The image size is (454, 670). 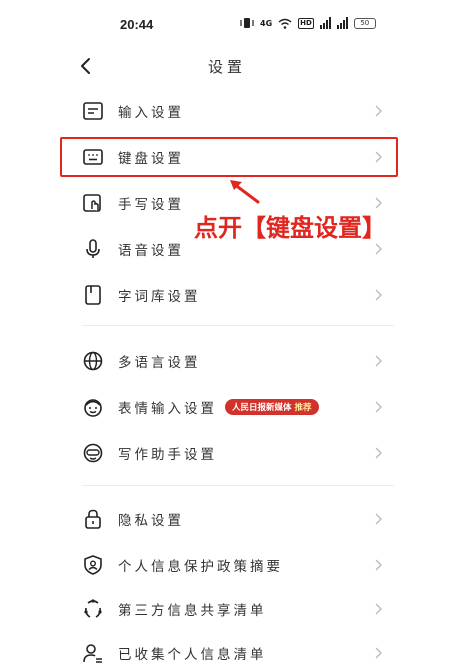 What do you see at coordinates (230, 111) in the screenshot?
I see `settings-item-input: 输入设置` at bounding box center [230, 111].